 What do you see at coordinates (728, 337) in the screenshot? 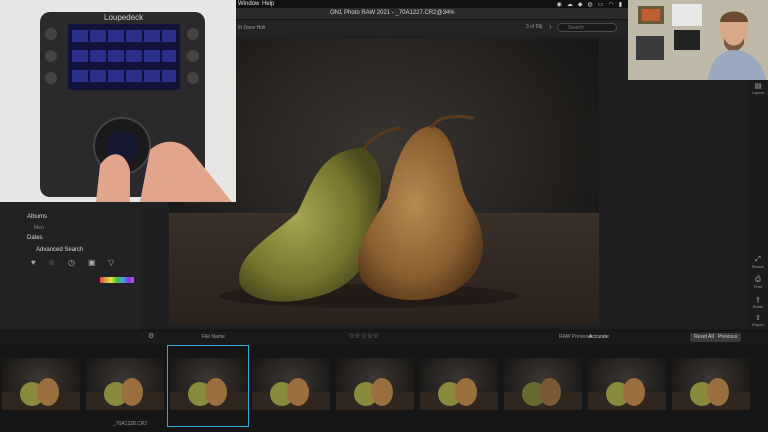
I see `previous-button: Previous` at bounding box center [728, 337].